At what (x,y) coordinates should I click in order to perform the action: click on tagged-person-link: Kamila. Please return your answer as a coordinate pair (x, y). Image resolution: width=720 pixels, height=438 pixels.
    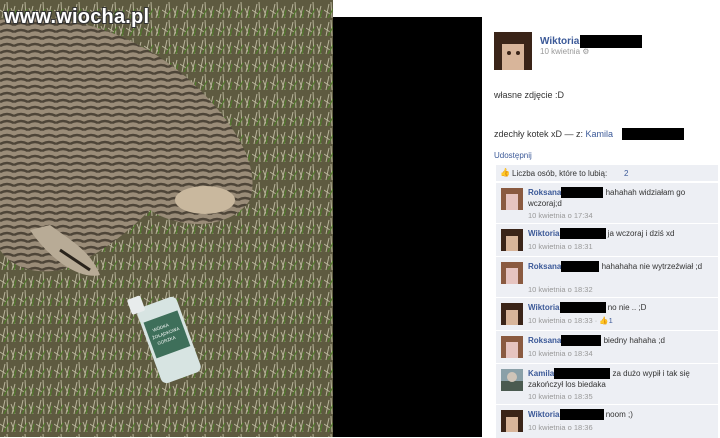
    Looking at the image, I should click on (600, 134).